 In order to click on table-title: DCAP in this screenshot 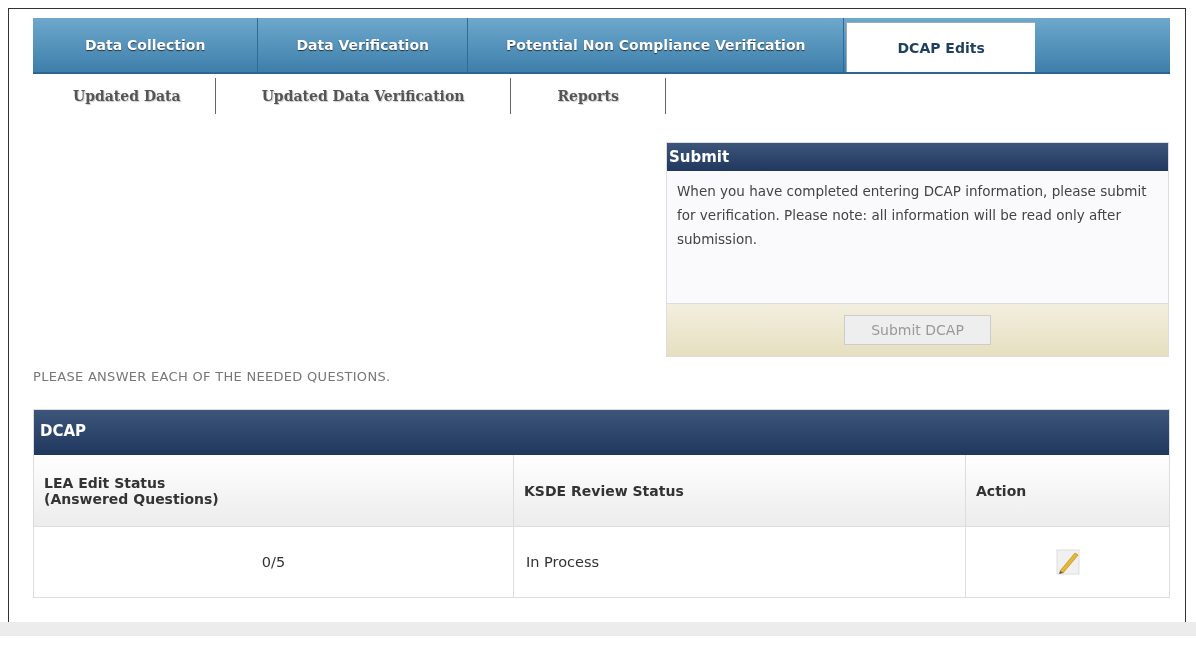, I will do `click(601, 432)`.